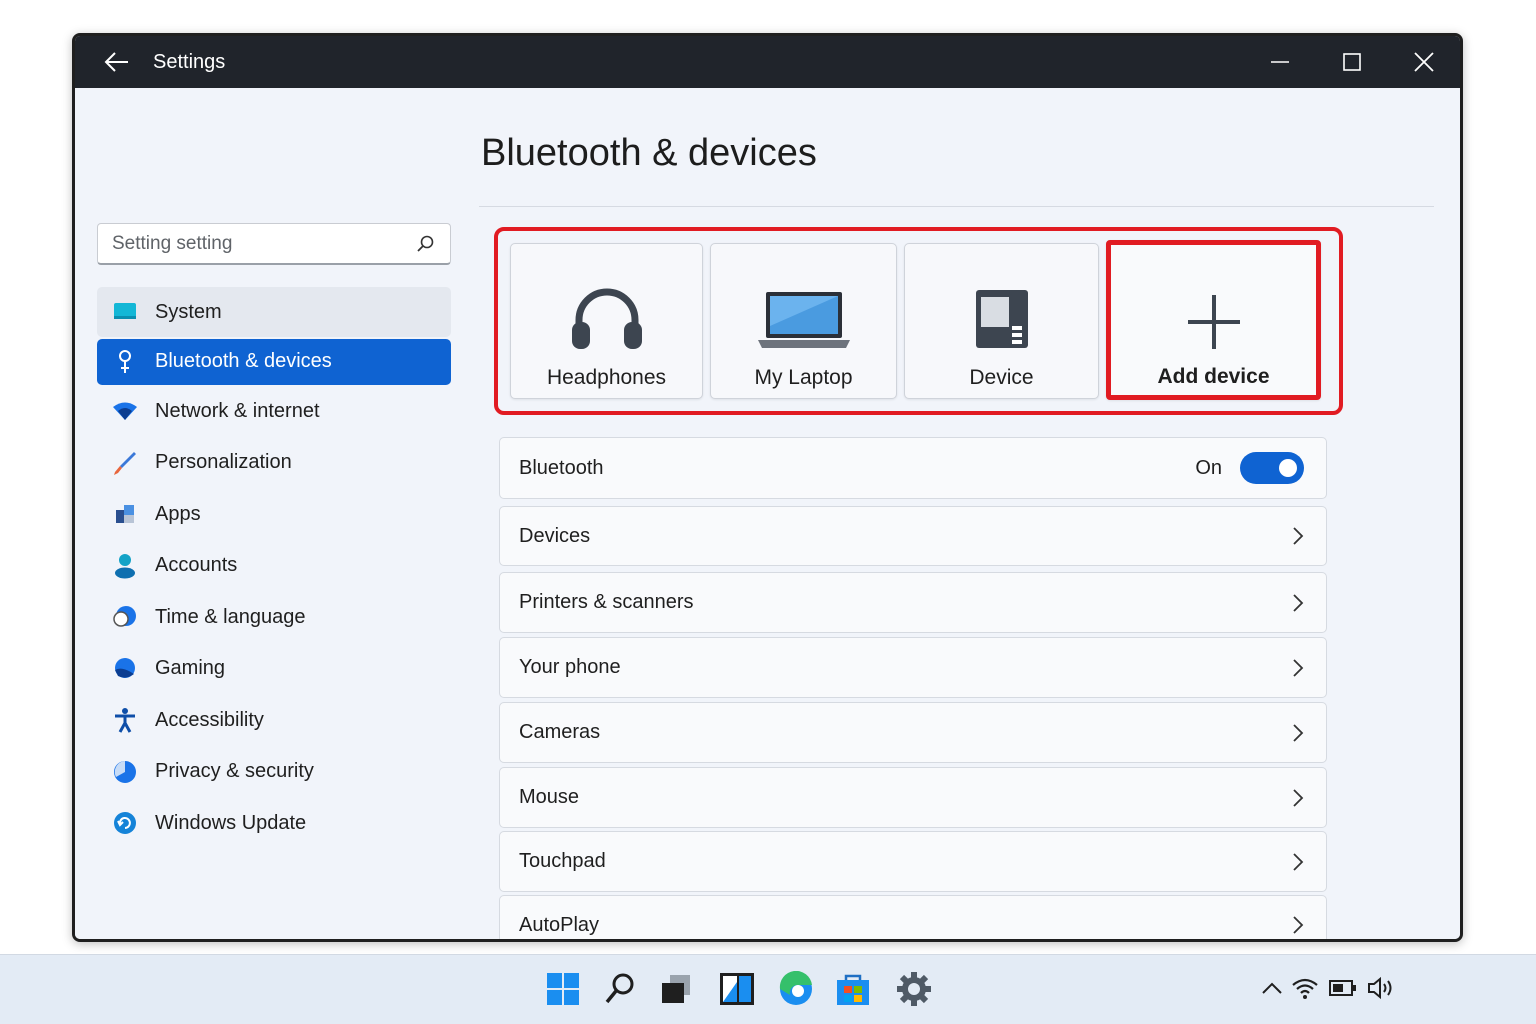 The height and width of the screenshot is (1024, 1536). I want to click on bluetooth-toggle, so click(1272, 468).